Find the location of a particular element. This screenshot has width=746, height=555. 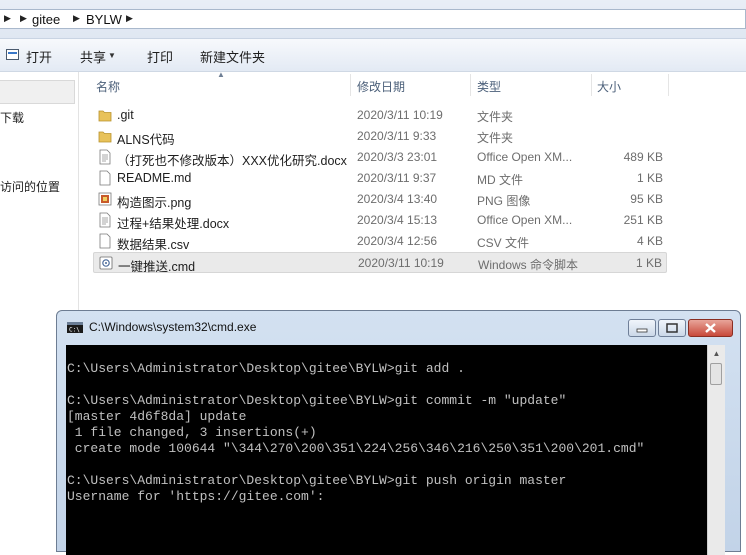

file-row: 构造图示.png 2020/3/4 13:40 PNG 图像 95 KB is located at coordinates (380, 199).